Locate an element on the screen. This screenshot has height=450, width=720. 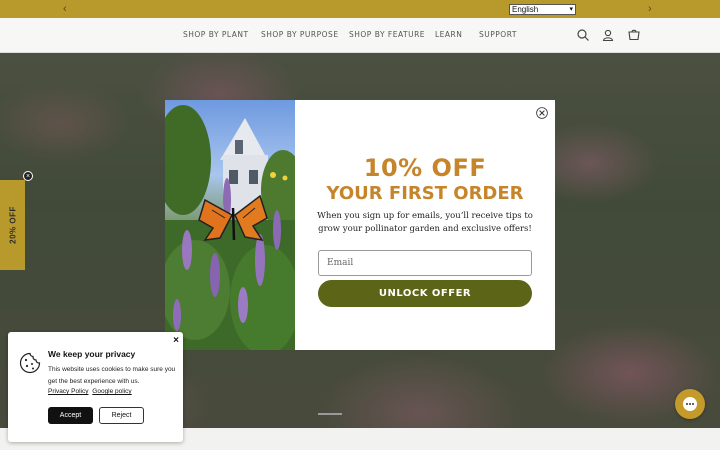
google-policy-link: Google policy is located at coordinates (111, 391).